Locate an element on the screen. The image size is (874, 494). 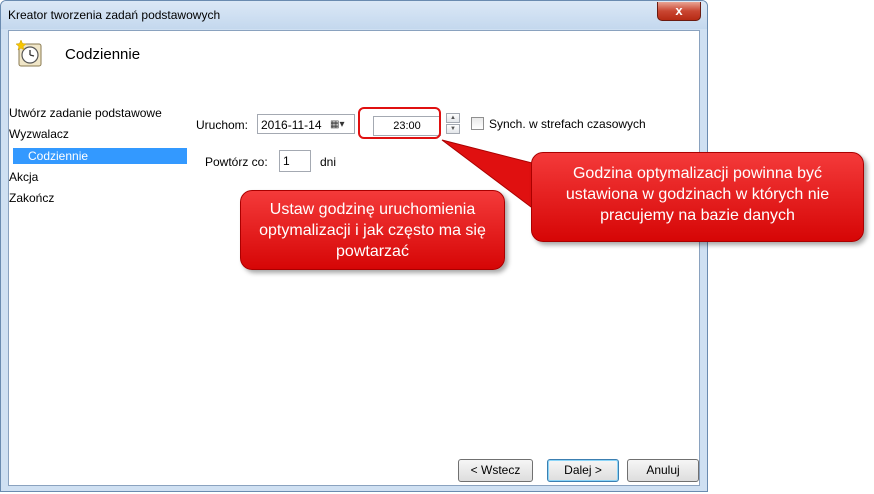
time-highlight-box is located at coordinates (399, 123).